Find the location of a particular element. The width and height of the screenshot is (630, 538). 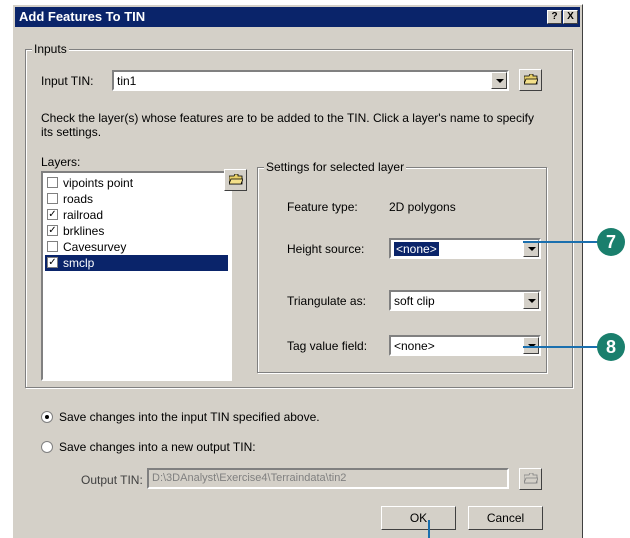

add-layer-button is located at coordinates (235, 180).